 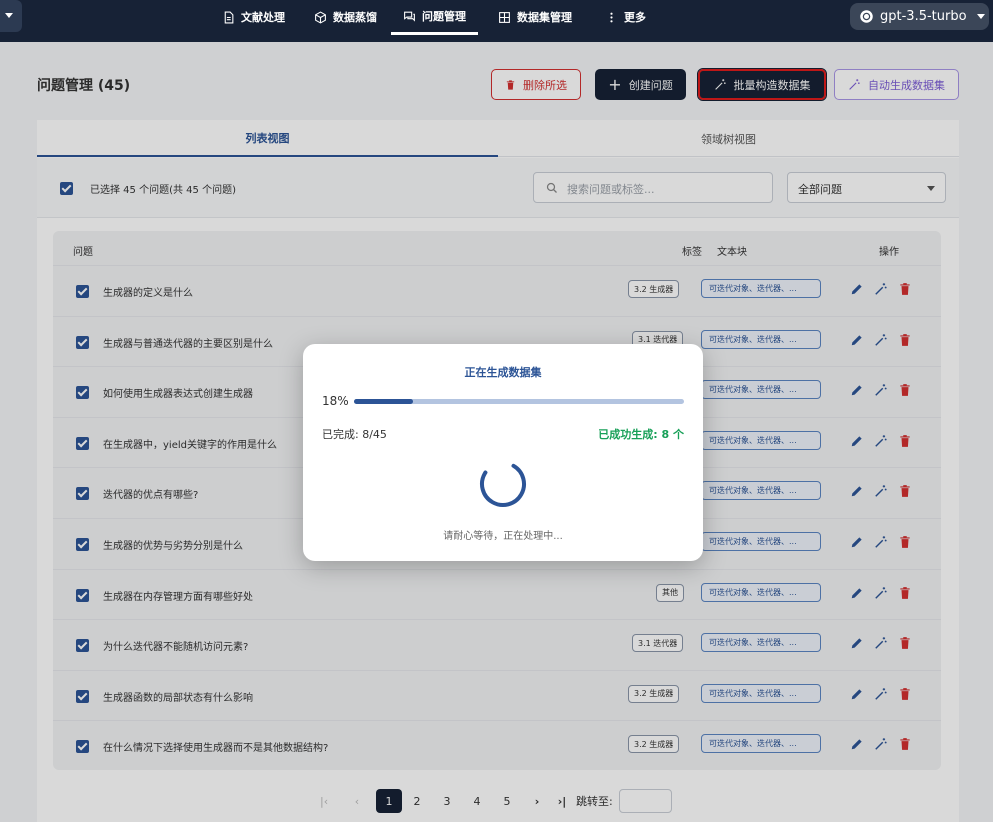 I want to click on model-name: gpt-3.5-turbo, so click(x=923, y=16).